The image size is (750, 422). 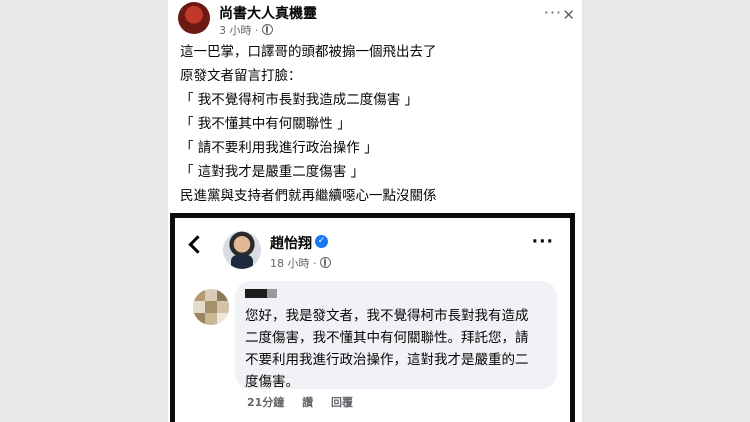 What do you see at coordinates (279, 148) in the screenshot?
I see `post-line: 「 請不要利用我進行政治操作 」` at bounding box center [279, 148].